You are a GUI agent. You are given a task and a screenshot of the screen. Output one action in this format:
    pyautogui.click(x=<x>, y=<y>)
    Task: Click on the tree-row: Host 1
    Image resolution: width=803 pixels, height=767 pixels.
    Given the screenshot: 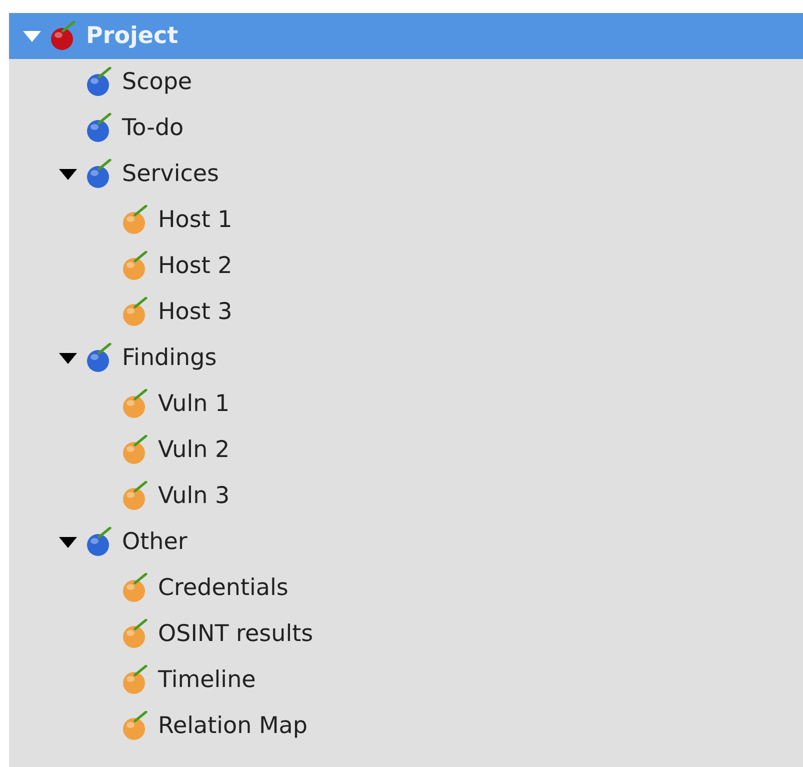 What is the action you would take?
    pyautogui.click(x=406, y=220)
    